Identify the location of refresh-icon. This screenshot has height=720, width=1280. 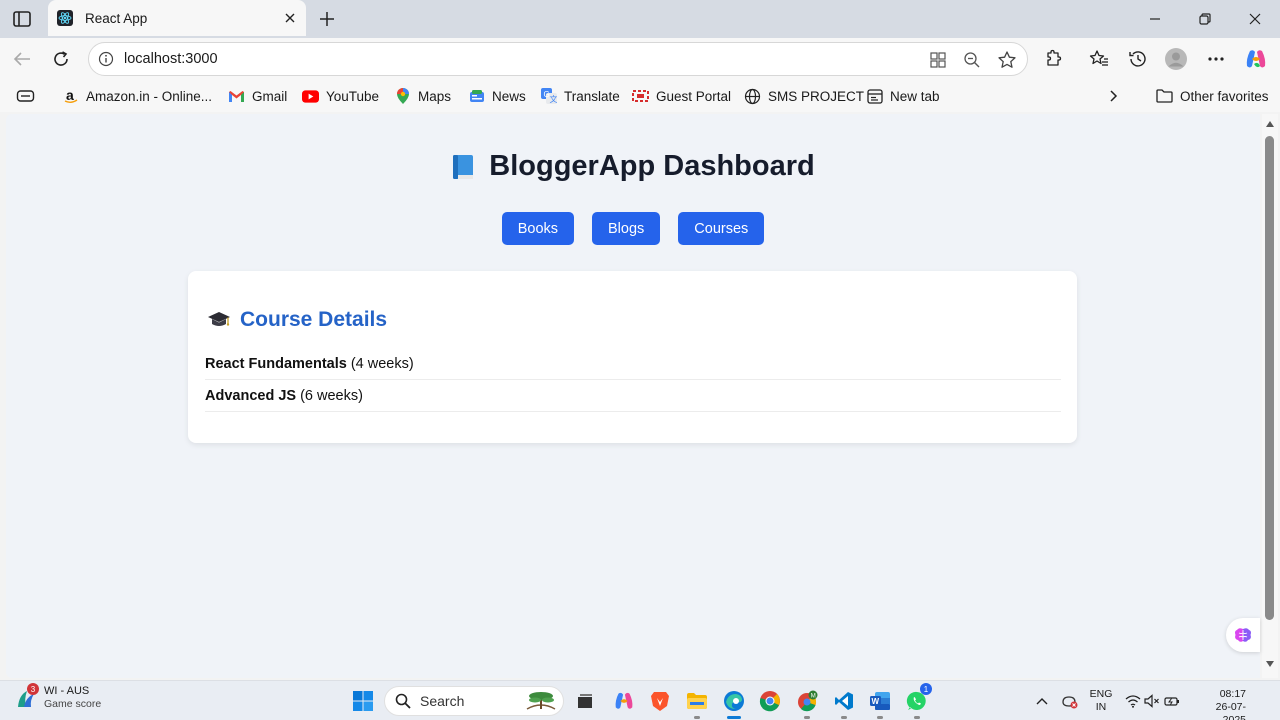
(61, 59).